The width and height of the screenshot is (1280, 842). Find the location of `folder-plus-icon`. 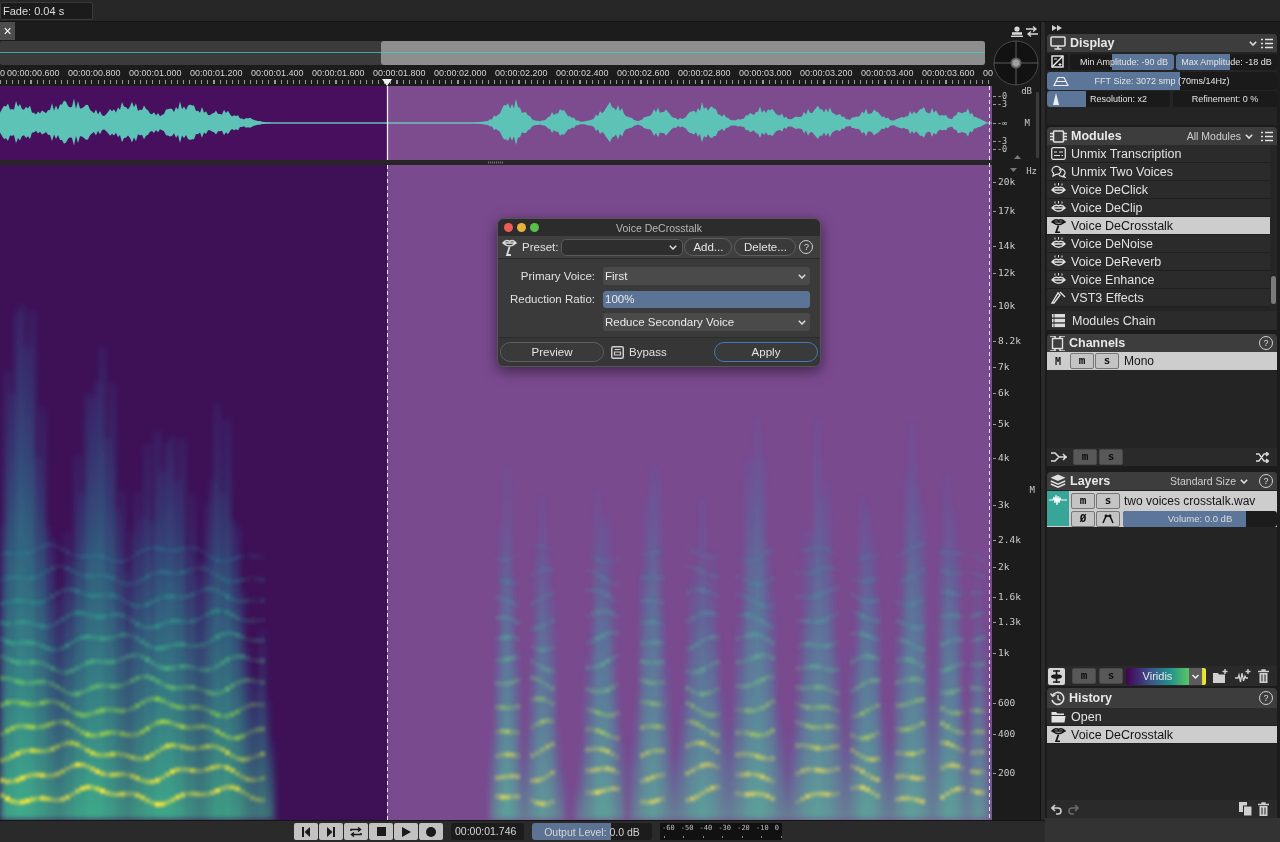

folder-plus-icon is located at coordinates (1220, 676).